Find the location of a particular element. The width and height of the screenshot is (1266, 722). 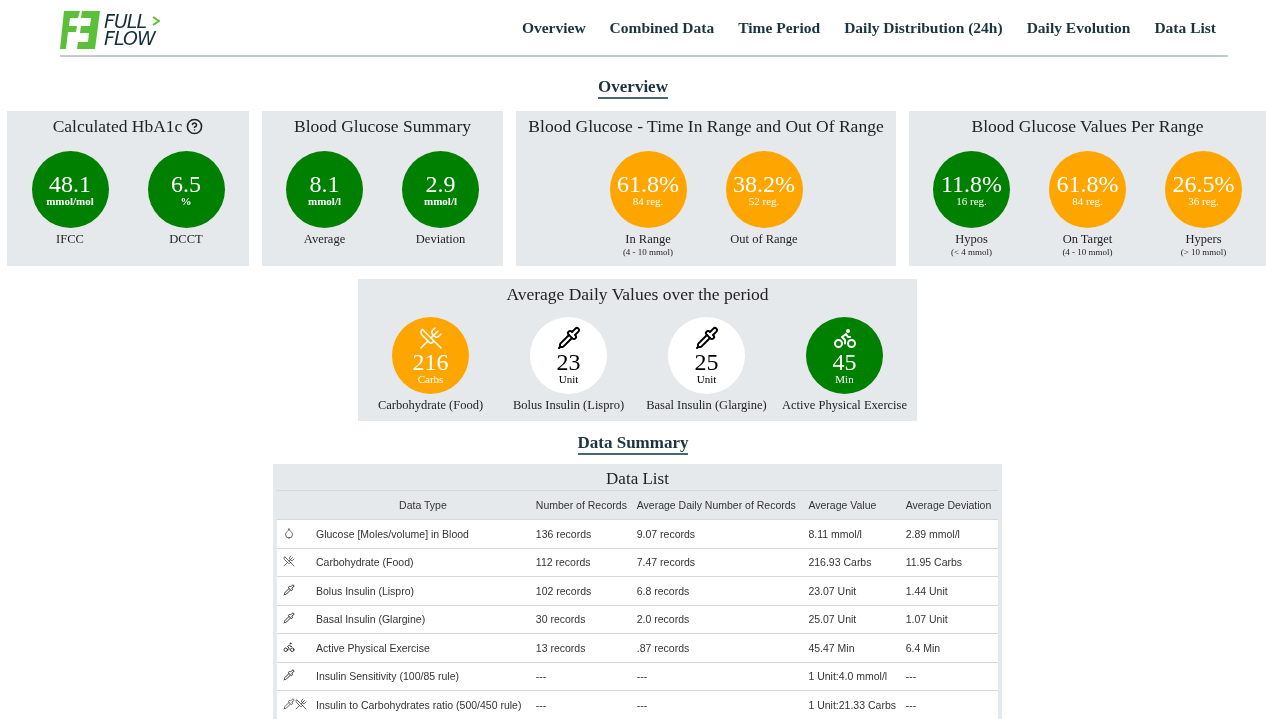

section-title: Data Summary is located at coordinates (633, 444).